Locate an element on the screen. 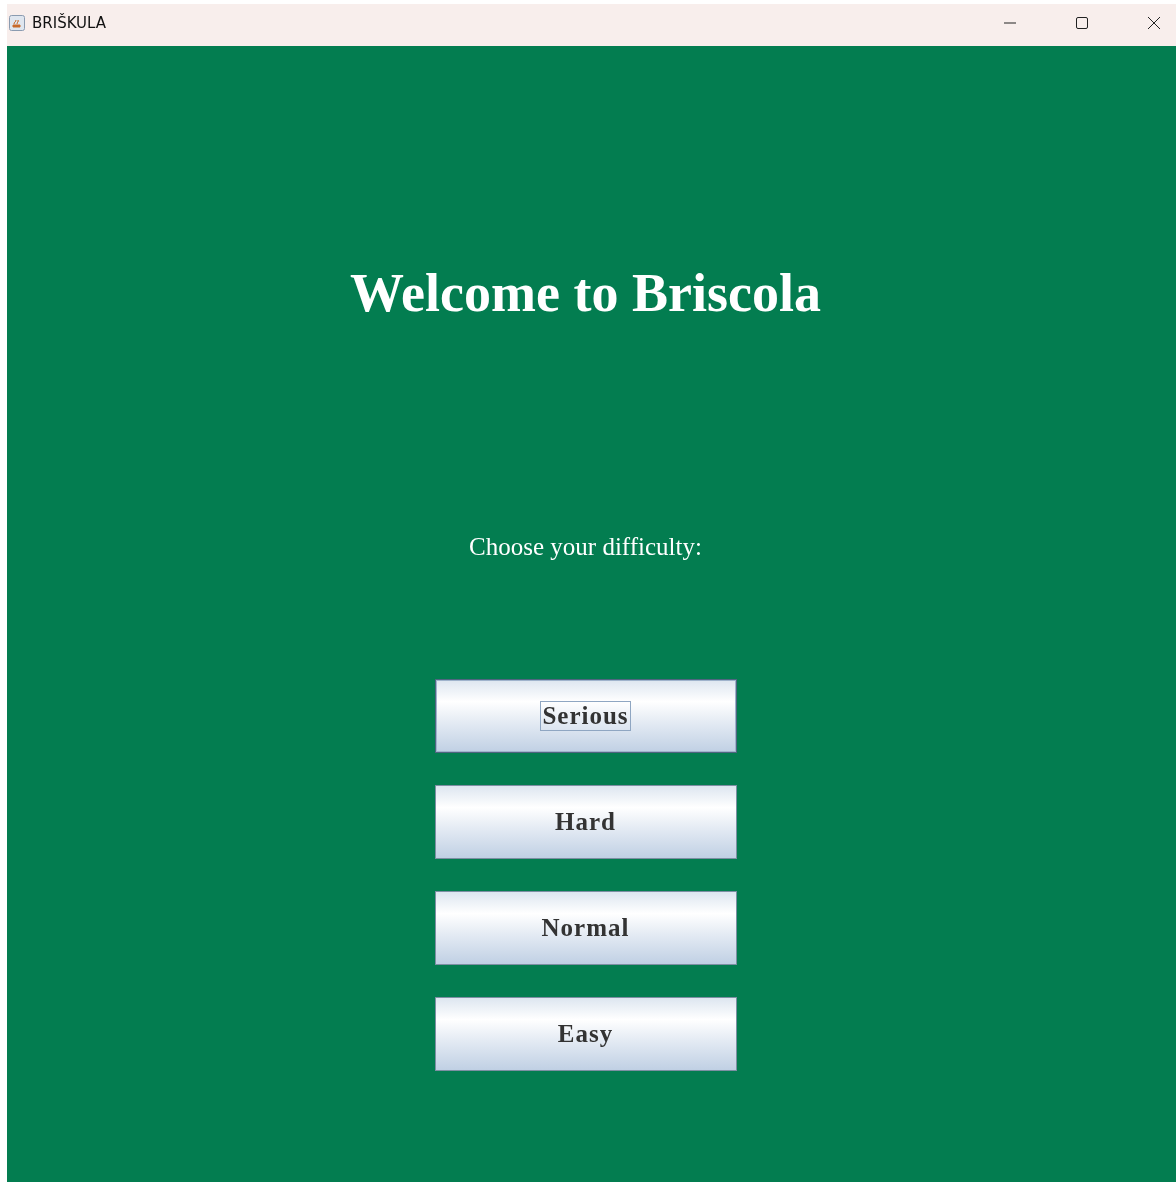  close-icon is located at coordinates (1154, 23).